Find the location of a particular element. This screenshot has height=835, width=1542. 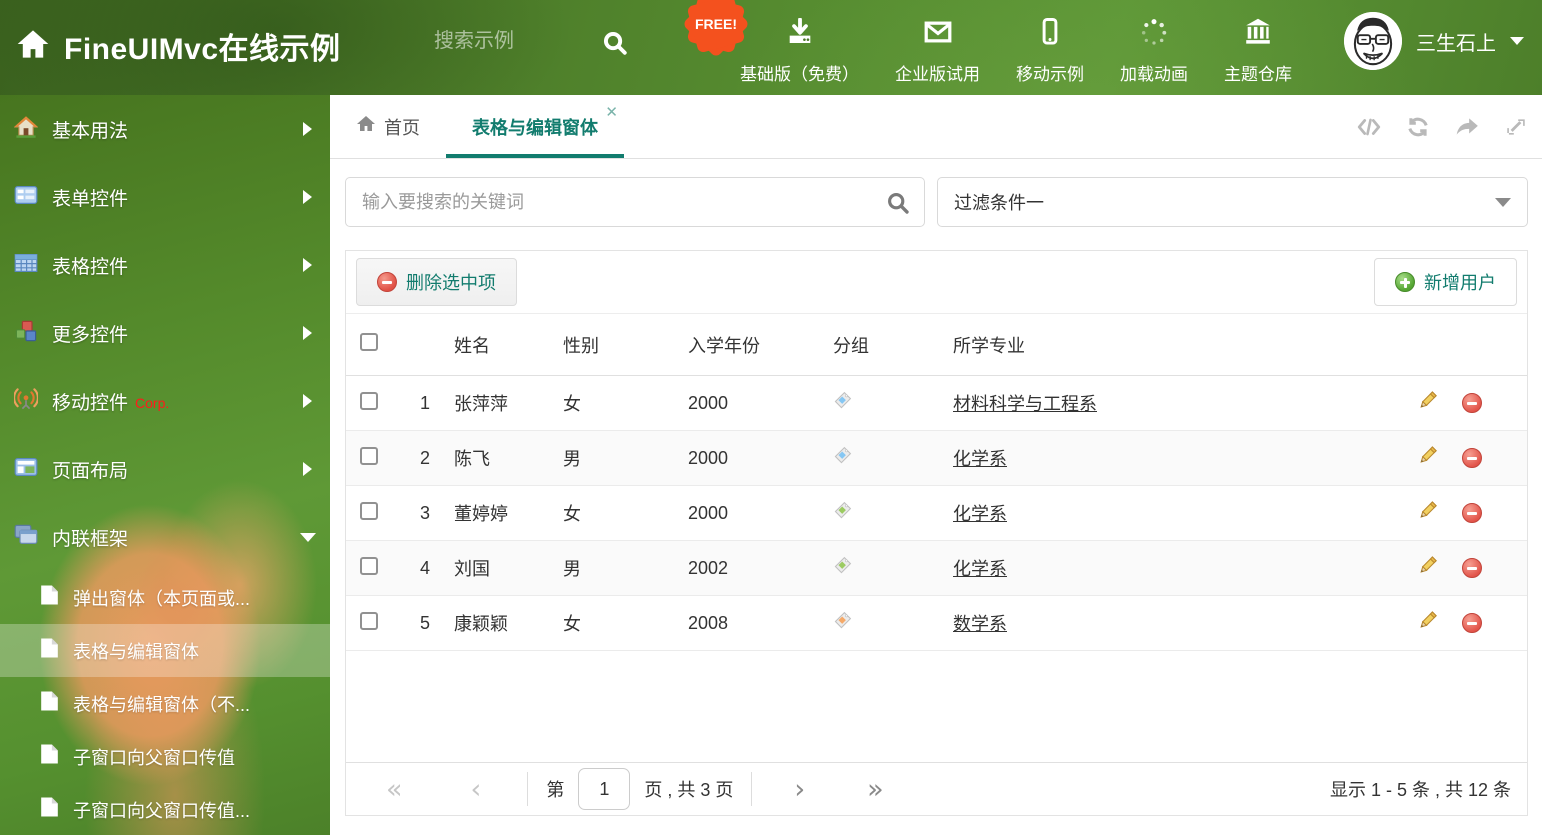

sidebar-item-mobile: 移动控件 Corp. is located at coordinates (165, 401).